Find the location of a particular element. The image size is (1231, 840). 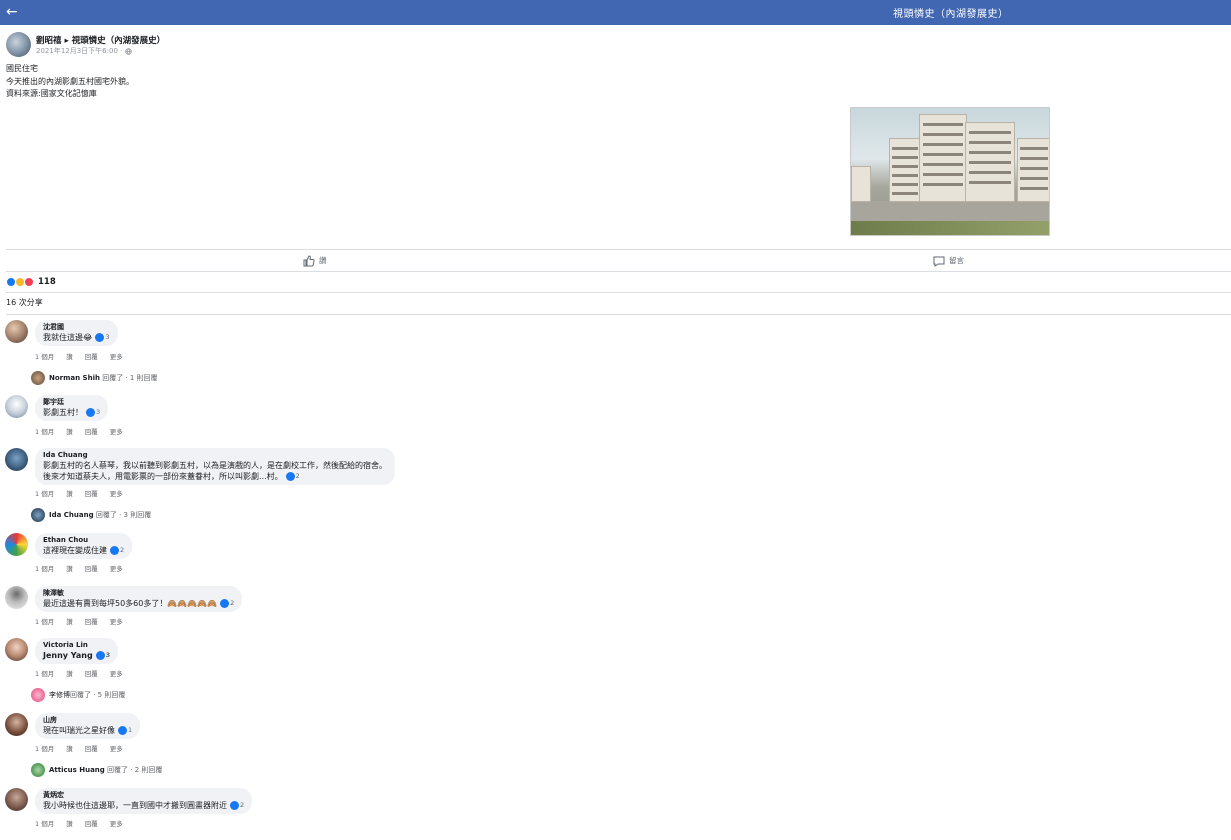

comment-button: 留言 is located at coordinates (948, 261).